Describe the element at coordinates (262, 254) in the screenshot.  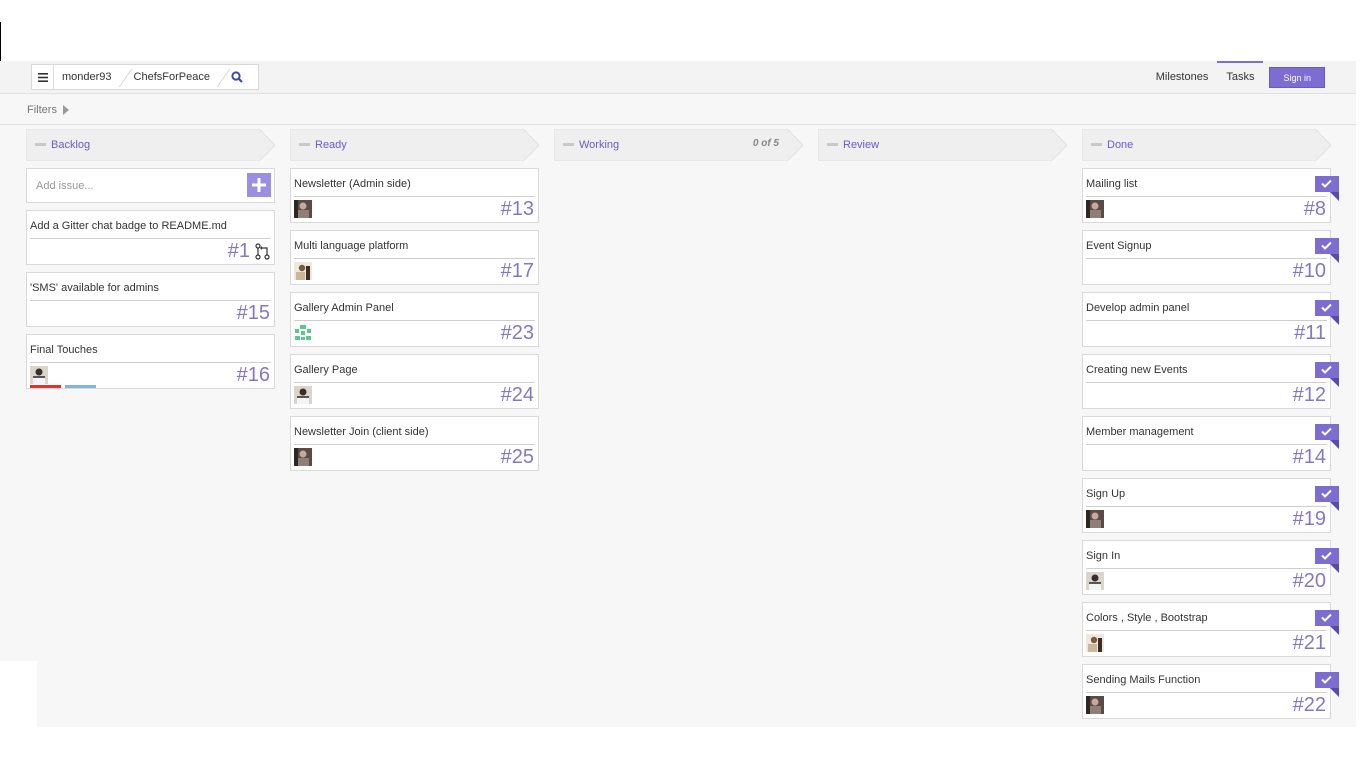
I see `pull-request-icon` at that location.